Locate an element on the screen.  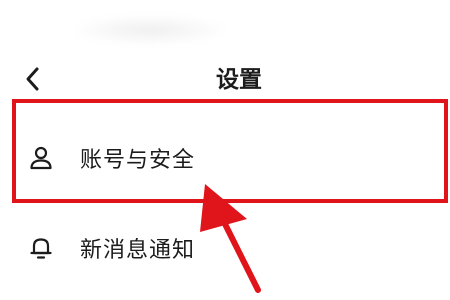
settings-item-label: 账号与安全 is located at coordinates (138, 160).